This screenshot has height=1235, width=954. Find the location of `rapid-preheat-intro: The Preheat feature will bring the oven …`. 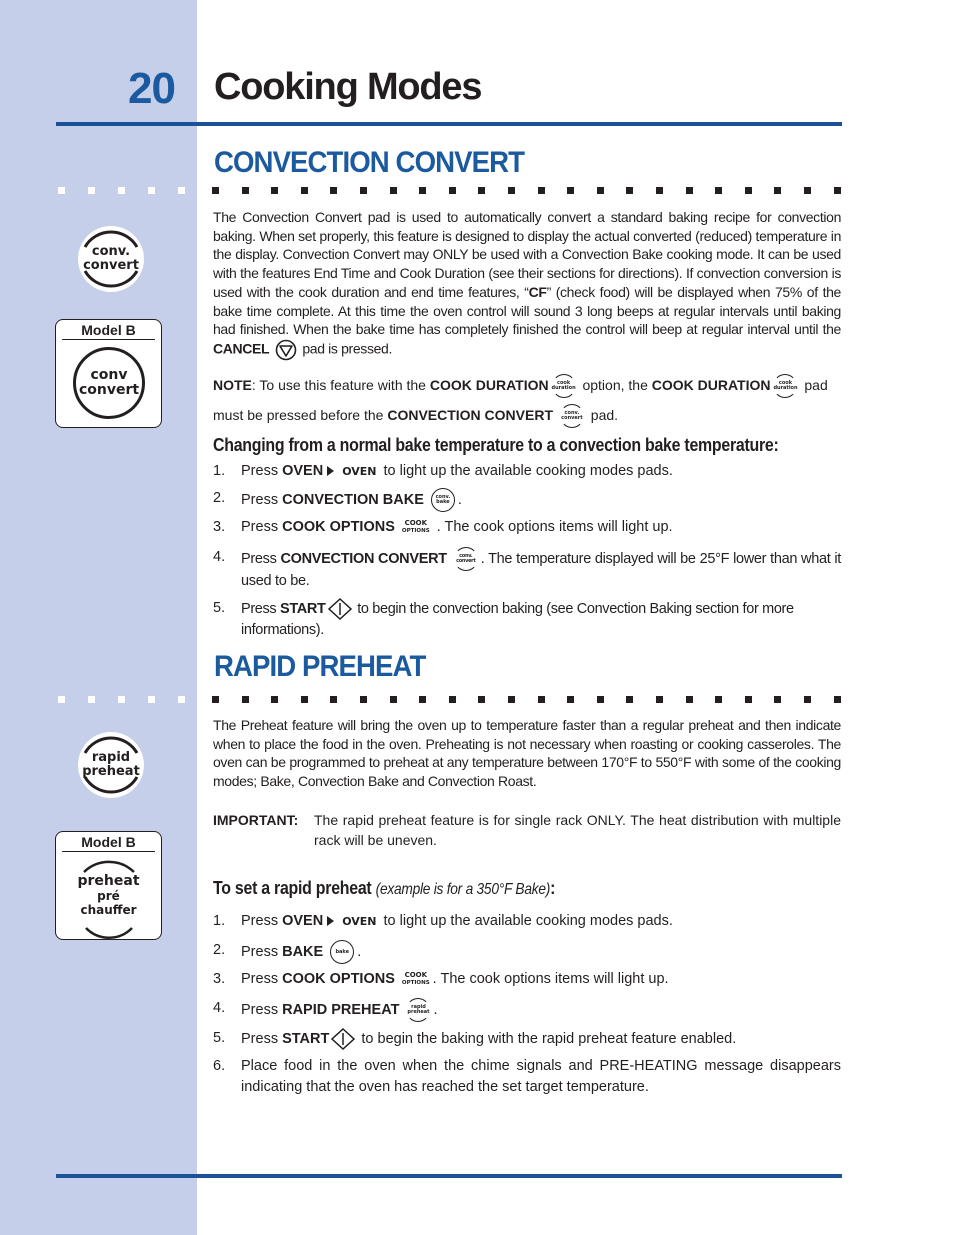

rapid-preheat-intro: The Preheat feature will bring the oven … is located at coordinates (527, 753).